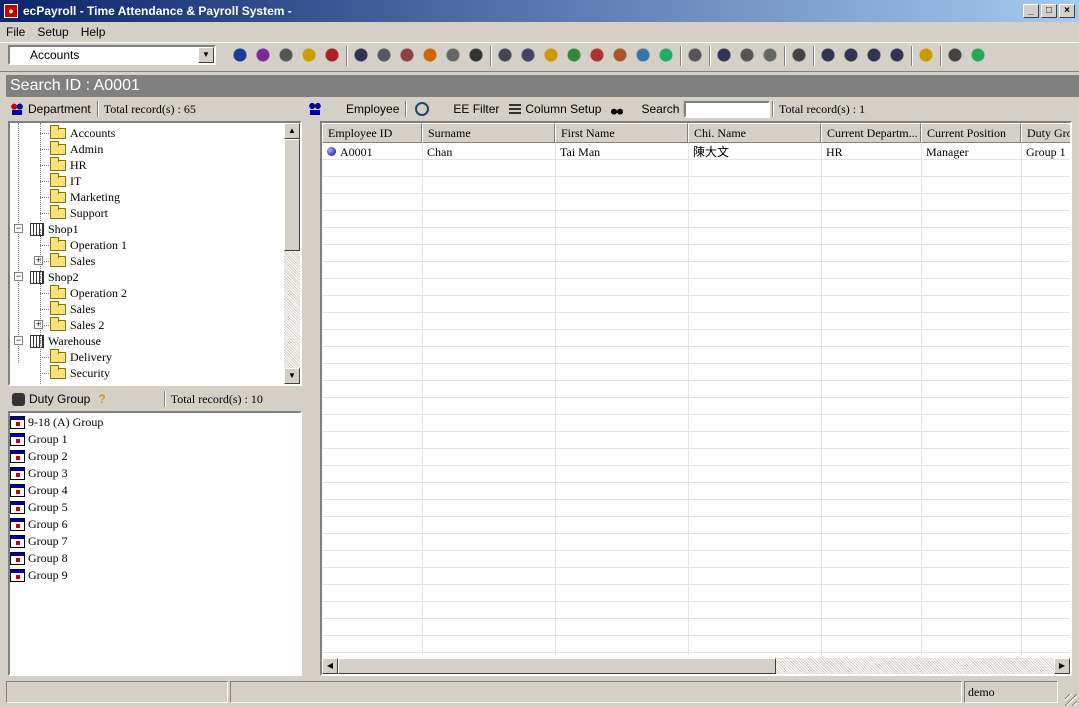 The image size is (1079, 708). What do you see at coordinates (54, 229) in the screenshot?
I see `tree-branch: Shop1` at bounding box center [54, 229].